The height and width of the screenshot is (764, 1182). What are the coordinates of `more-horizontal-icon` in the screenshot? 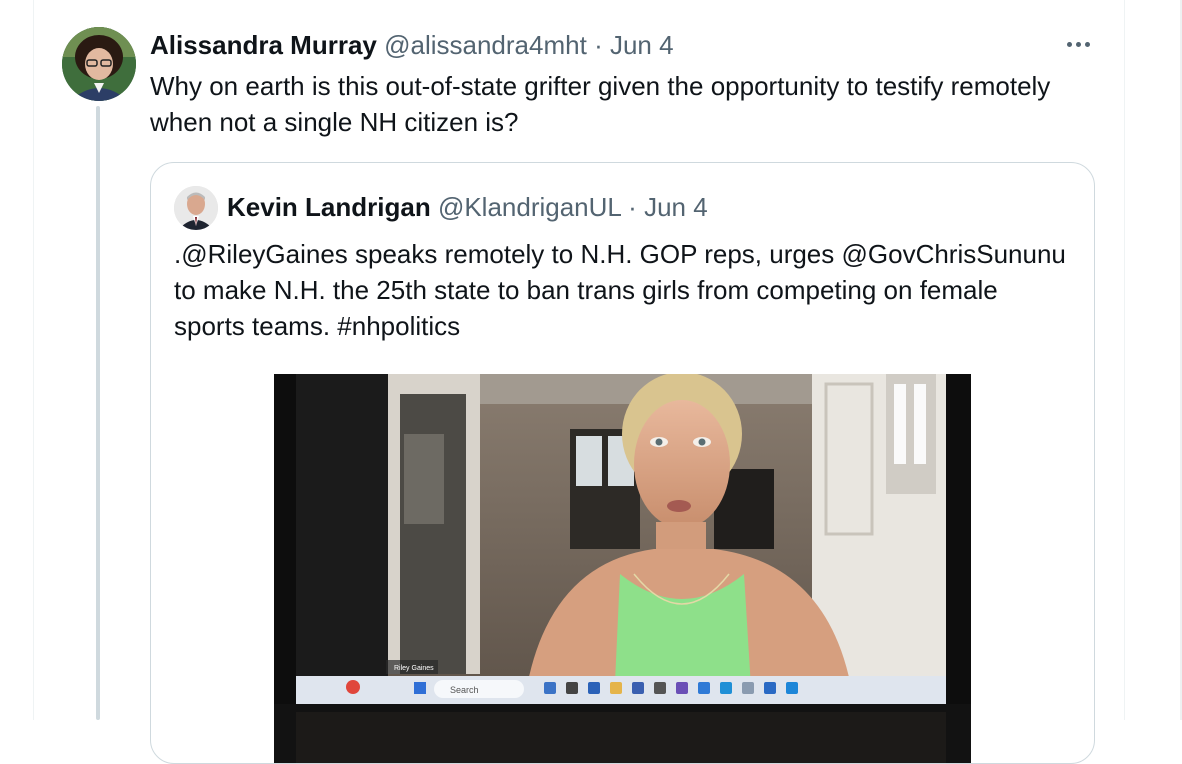 It's located at (1078, 44).